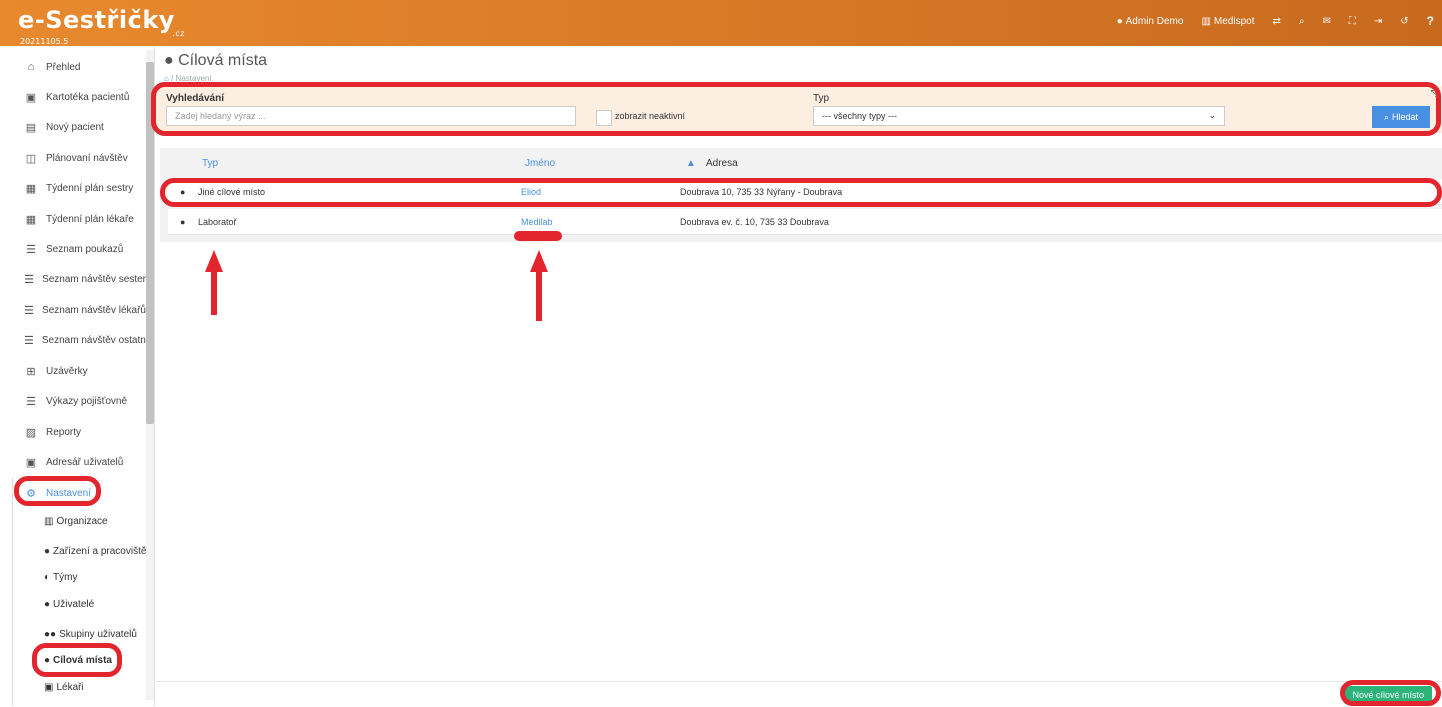  Describe the element at coordinates (31, 97) in the screenshot. I see `id-card-icon: ▣` at that location.